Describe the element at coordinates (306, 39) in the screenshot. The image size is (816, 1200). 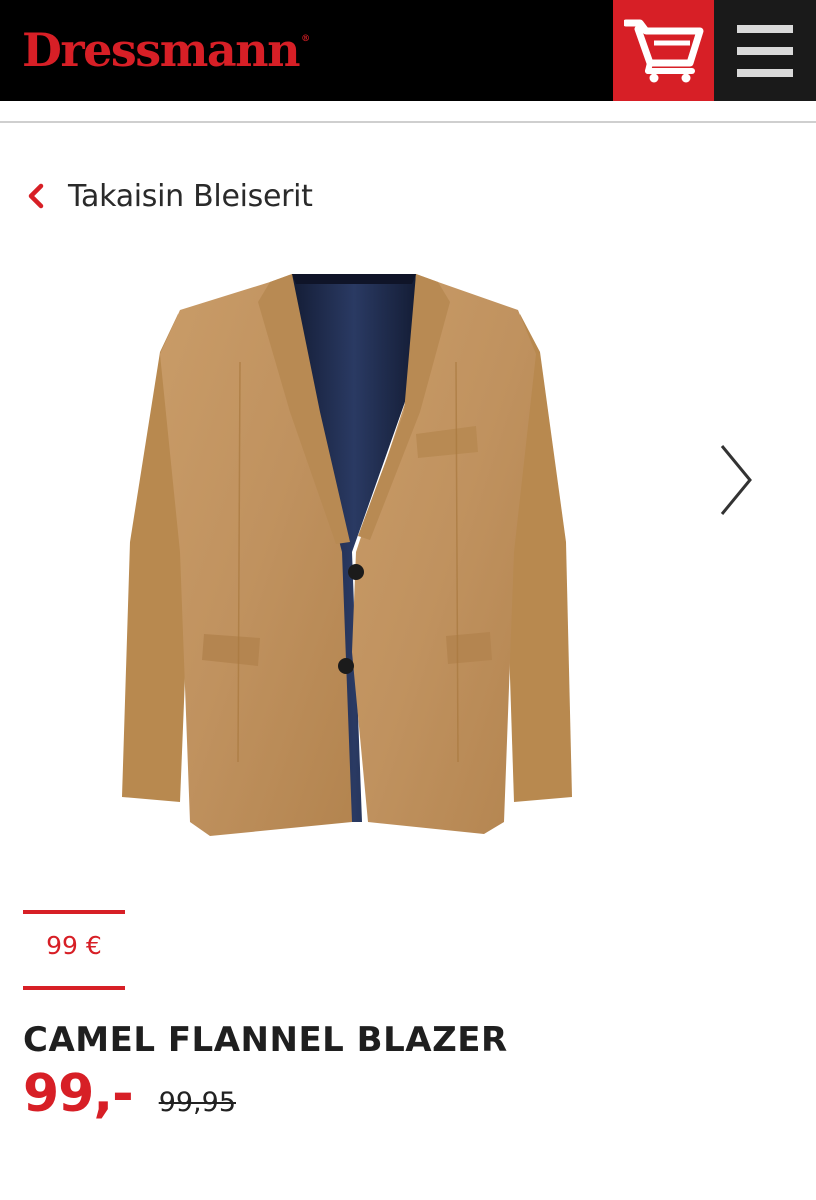
I see `registered-mark: ®` at that location.